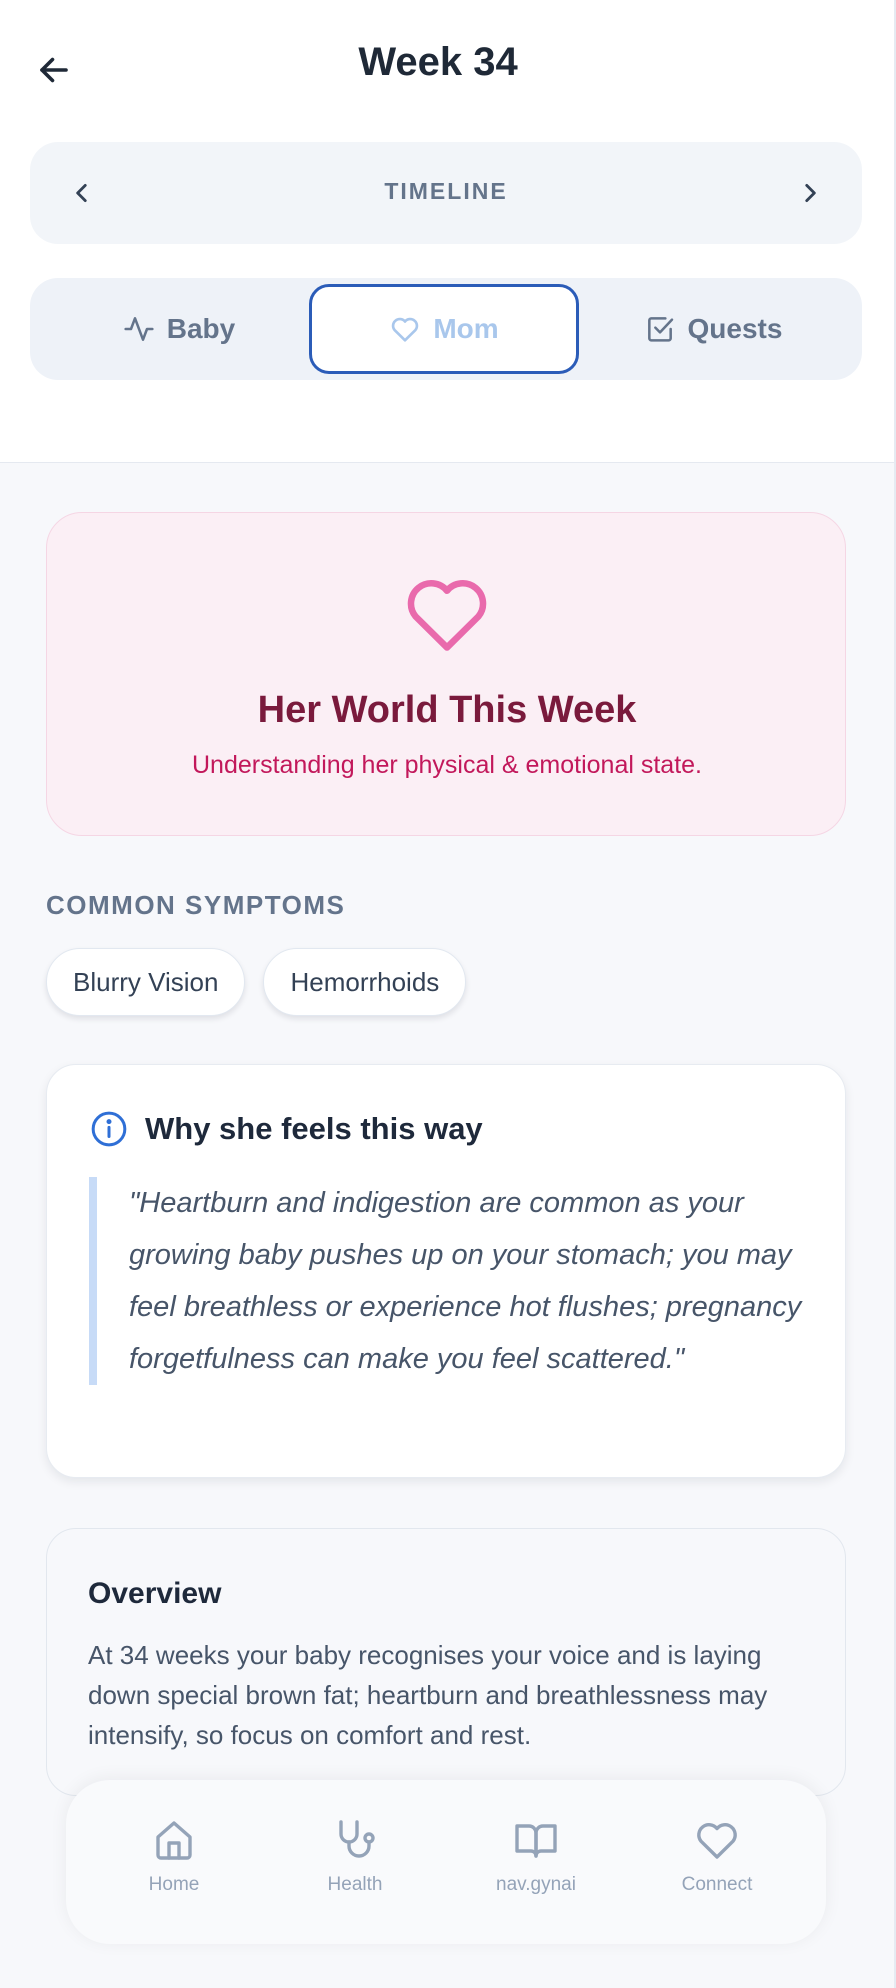 The height and width of the screenshot is (1988, 896). Describe the element at coordinates (355, 1884) in the screenshot. I see `nav-health-label: Health` at that location.